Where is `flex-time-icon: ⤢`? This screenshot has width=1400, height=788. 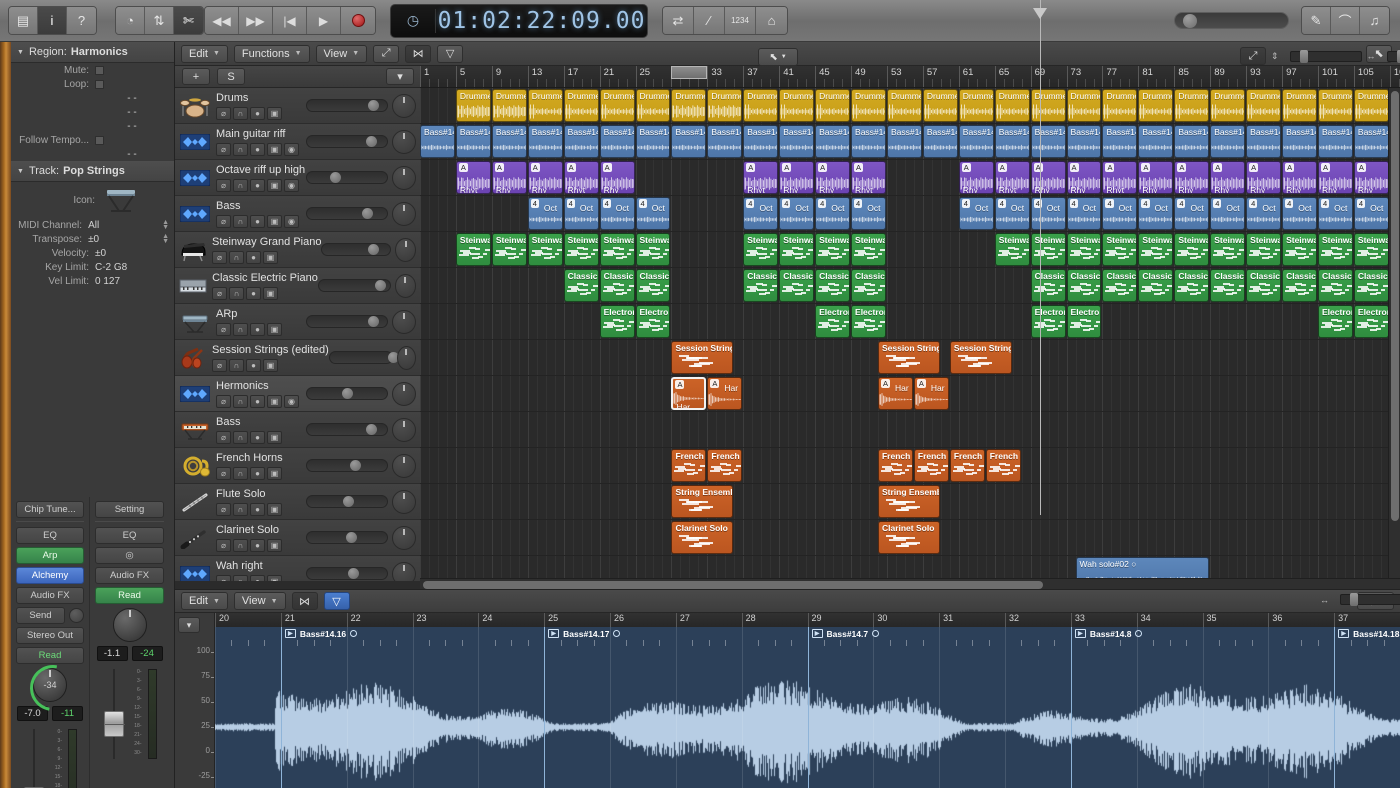
flex-time-icon: ⤢ is located at coordinates (386, 53).